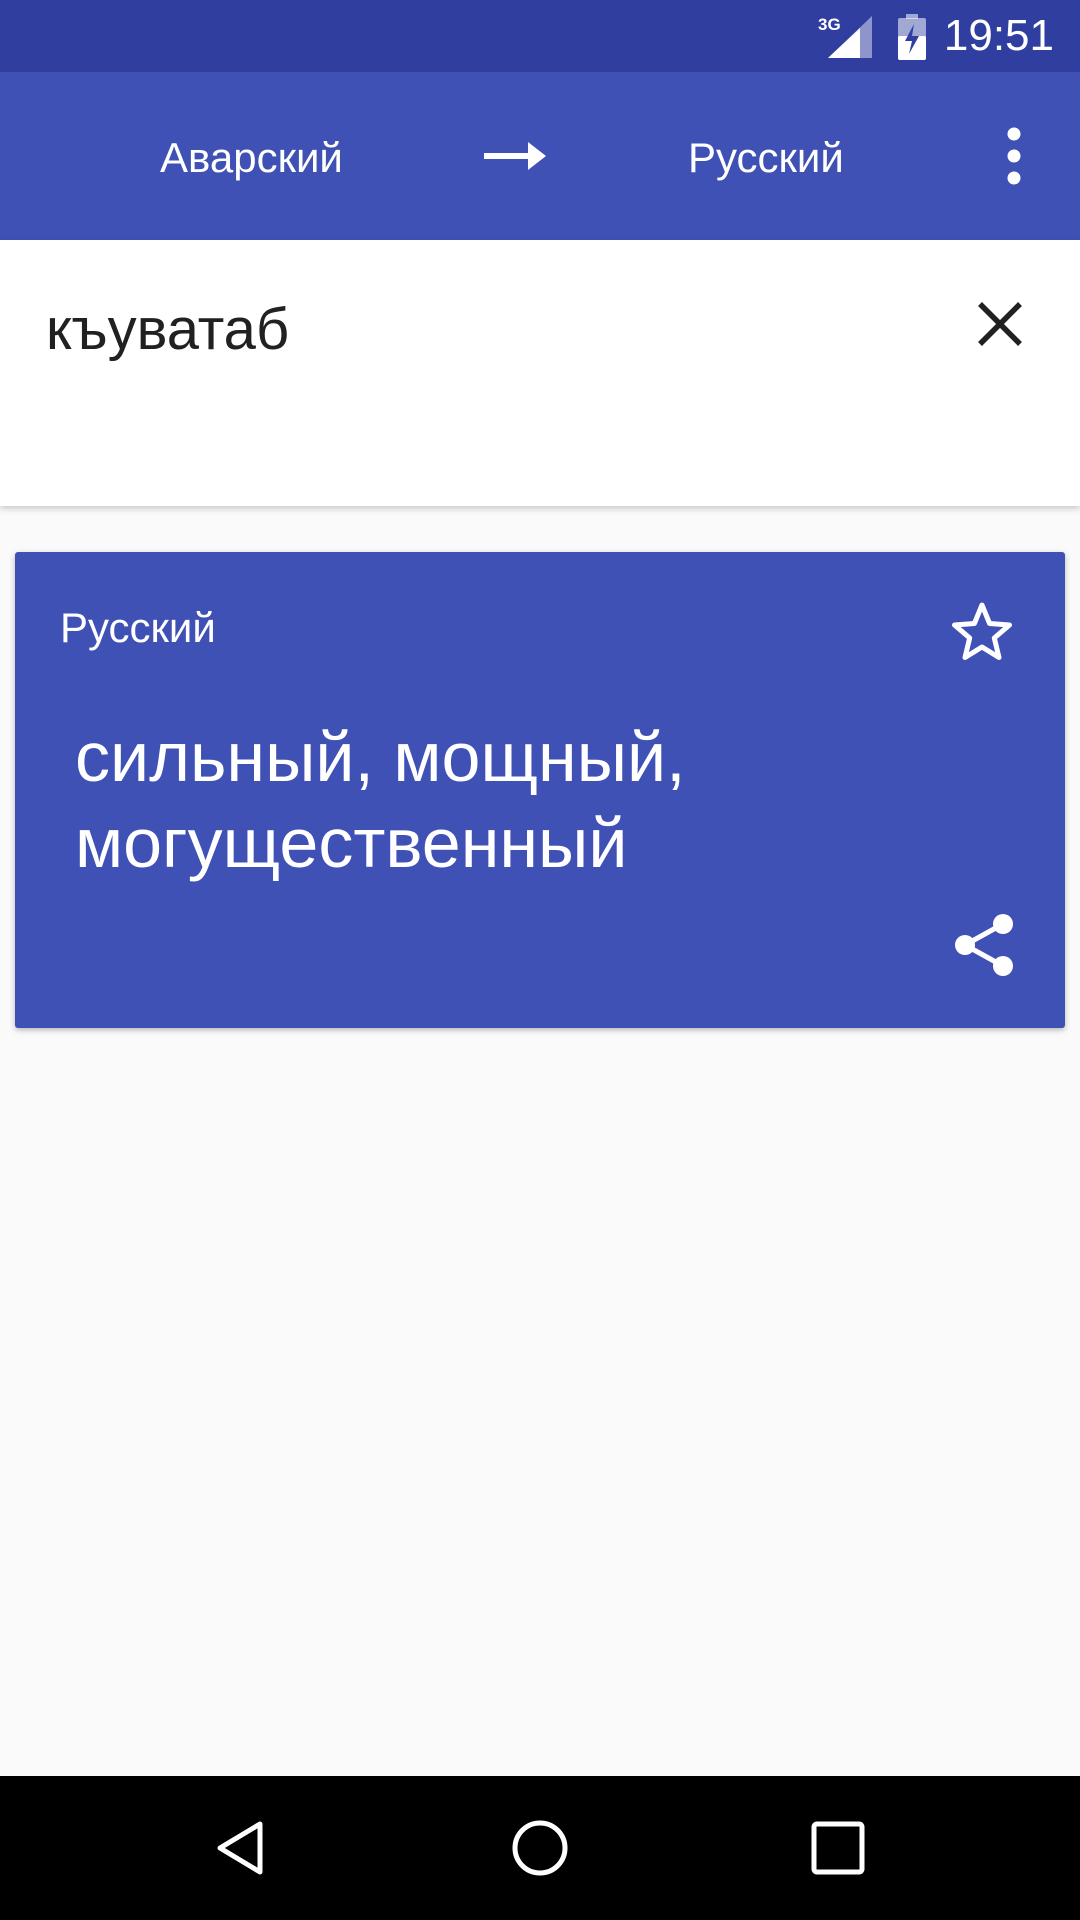  I want to click on status-clock: 19:51, so click(998, 35).